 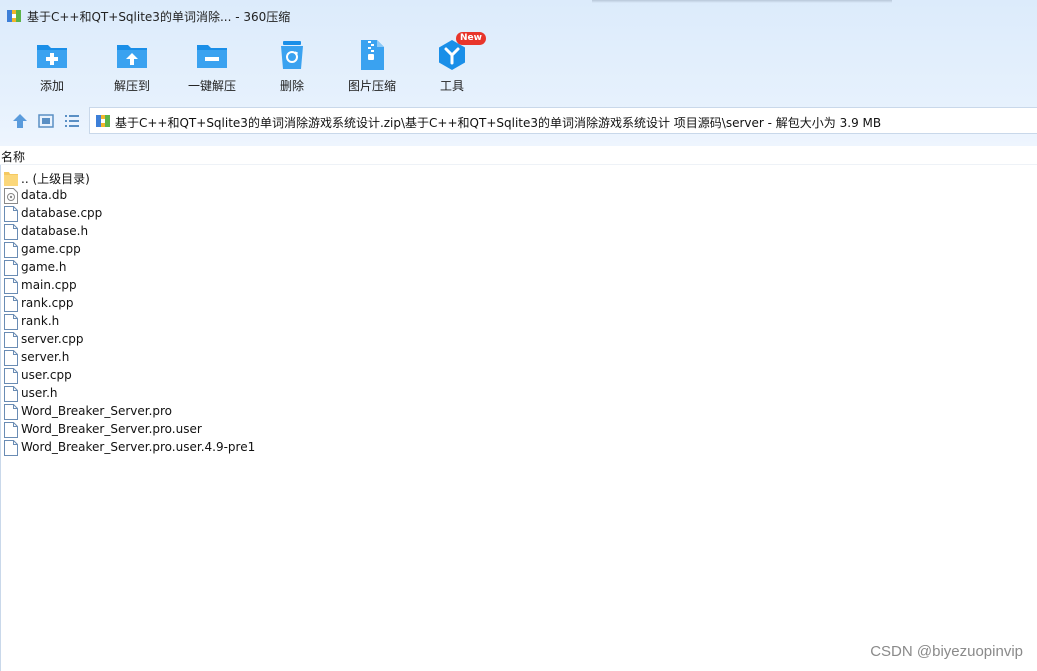 I want to click on file-name: Word_Breaker_Server.pro.user.4.9-pre1, so click(x=138, y=447).